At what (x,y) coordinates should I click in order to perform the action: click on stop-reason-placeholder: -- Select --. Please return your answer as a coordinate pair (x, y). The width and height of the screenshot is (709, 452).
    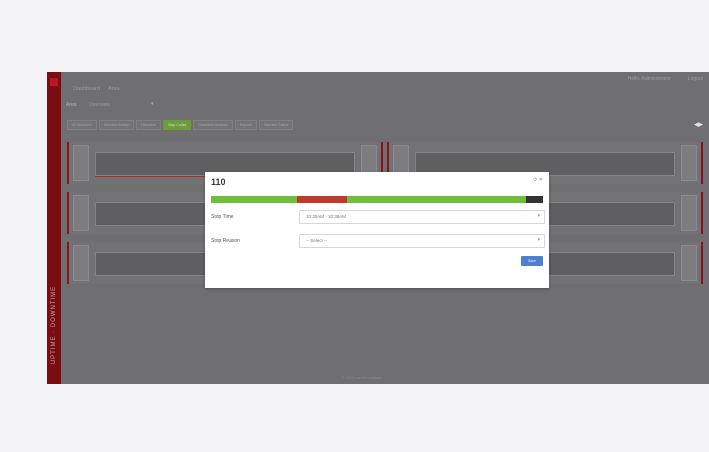
    Looking at the image, I should click on (317, 240).